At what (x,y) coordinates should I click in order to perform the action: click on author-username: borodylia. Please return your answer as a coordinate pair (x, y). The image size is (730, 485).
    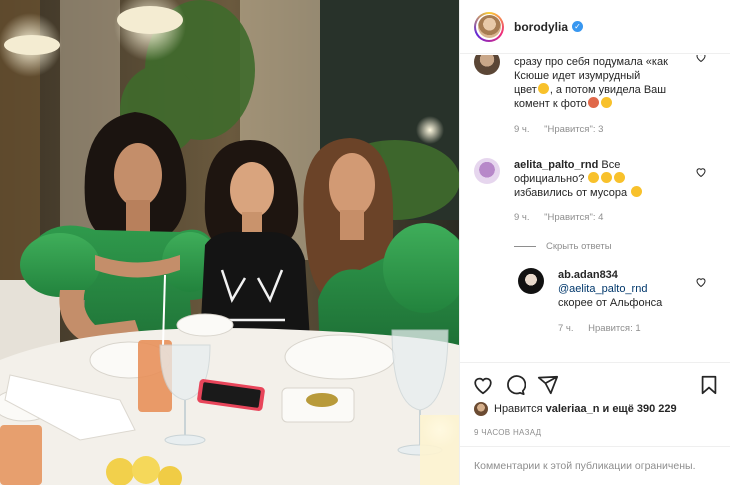
    Looking at the image, I should click on (541, 27).